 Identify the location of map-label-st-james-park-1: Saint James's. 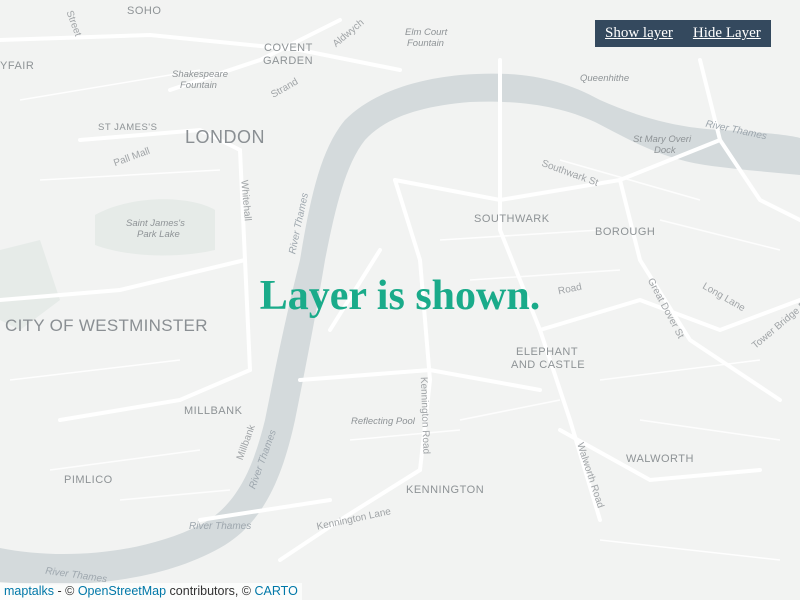
(155, 223).